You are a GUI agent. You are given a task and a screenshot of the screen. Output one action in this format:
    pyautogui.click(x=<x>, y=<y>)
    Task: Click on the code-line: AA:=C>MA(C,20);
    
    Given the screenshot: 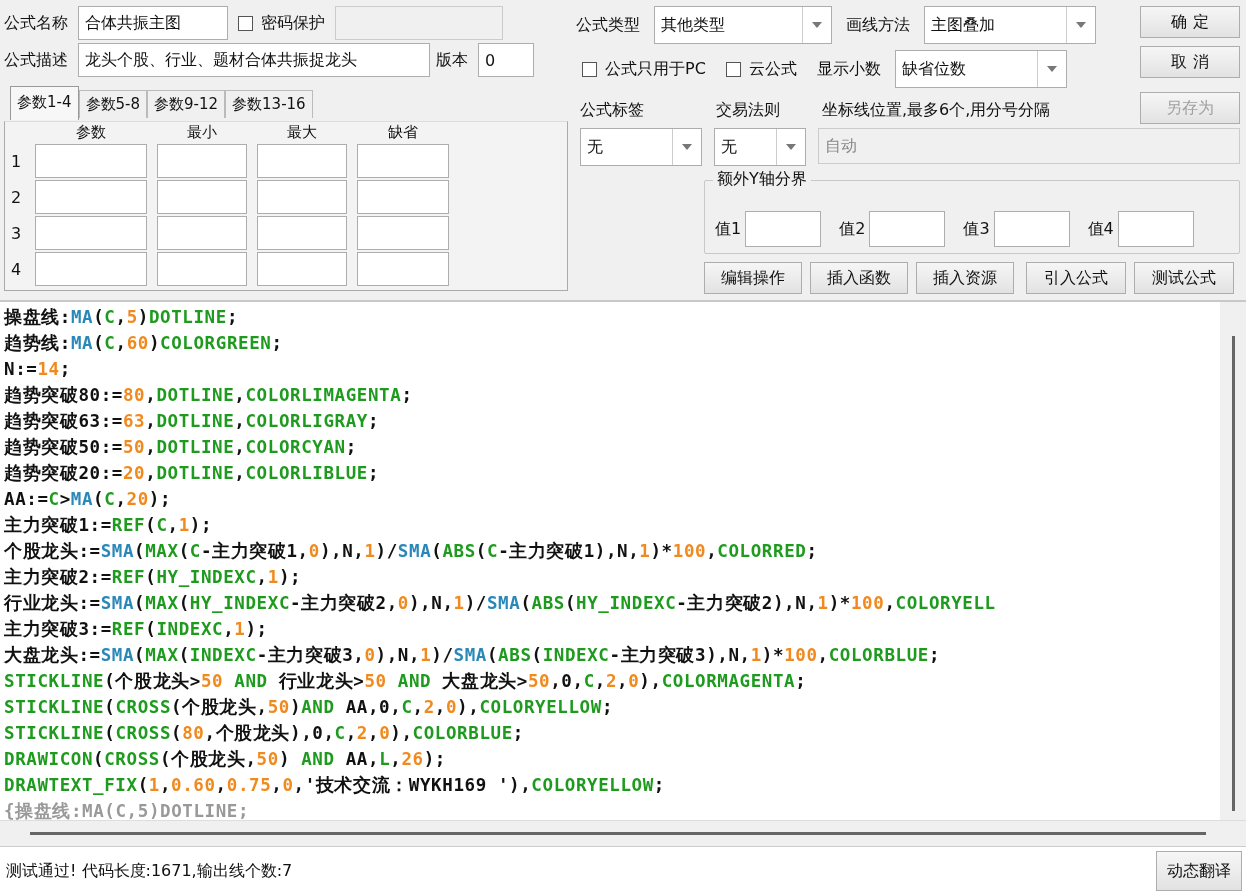 What is the action you would take?
    pyautogui.click(x=88, y=499)
    